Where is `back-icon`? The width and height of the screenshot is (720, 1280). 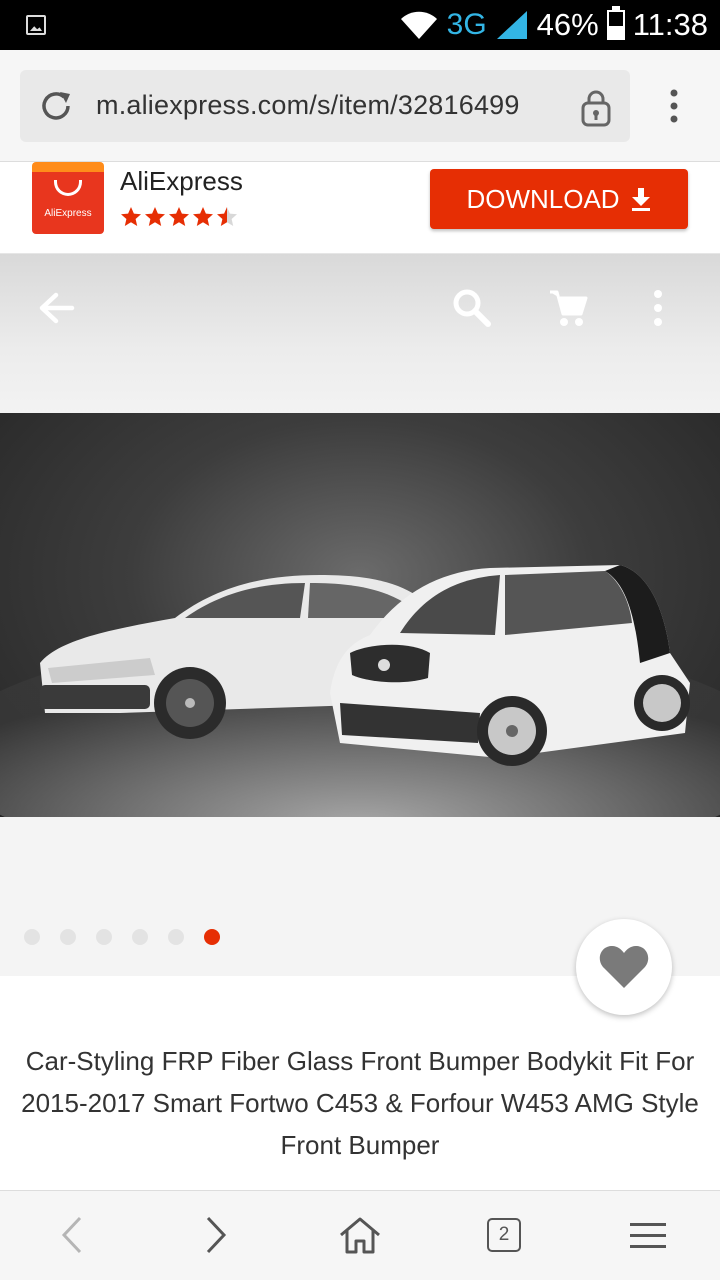
back-icon is located at coordinates (73, 1235).